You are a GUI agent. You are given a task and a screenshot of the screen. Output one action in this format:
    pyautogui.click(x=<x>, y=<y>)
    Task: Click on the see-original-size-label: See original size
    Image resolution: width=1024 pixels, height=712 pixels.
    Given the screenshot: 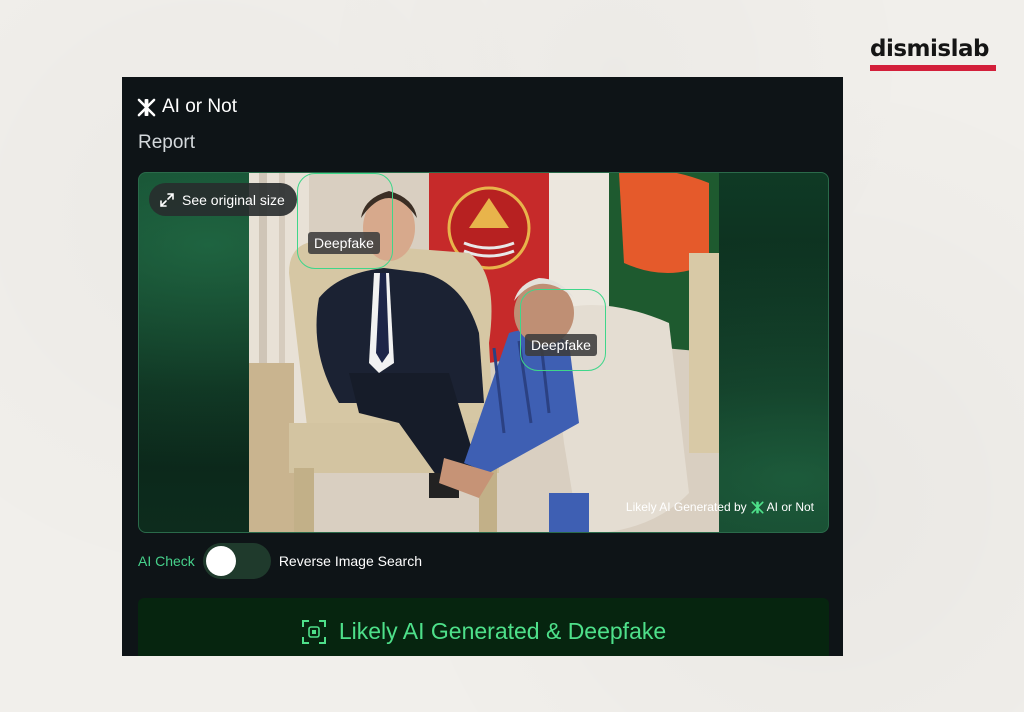 What is the action you would take?
    pyautogui.click(x=233, y=199)
    